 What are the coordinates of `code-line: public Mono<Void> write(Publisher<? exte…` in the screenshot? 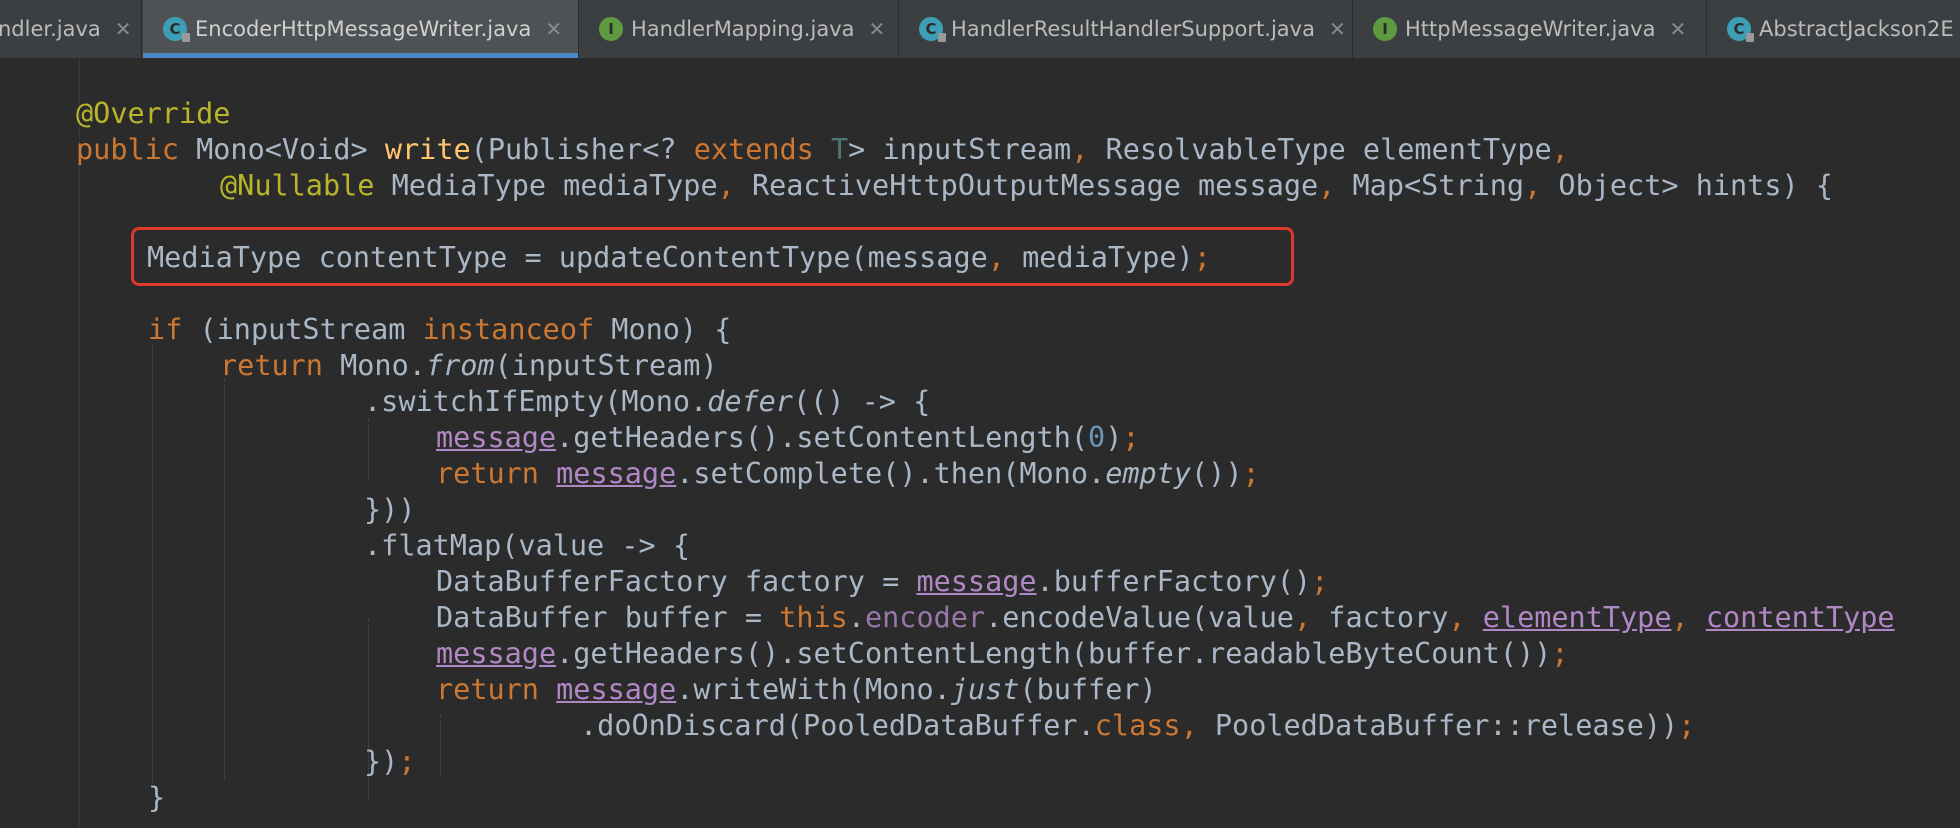 It's located at (822, 149).